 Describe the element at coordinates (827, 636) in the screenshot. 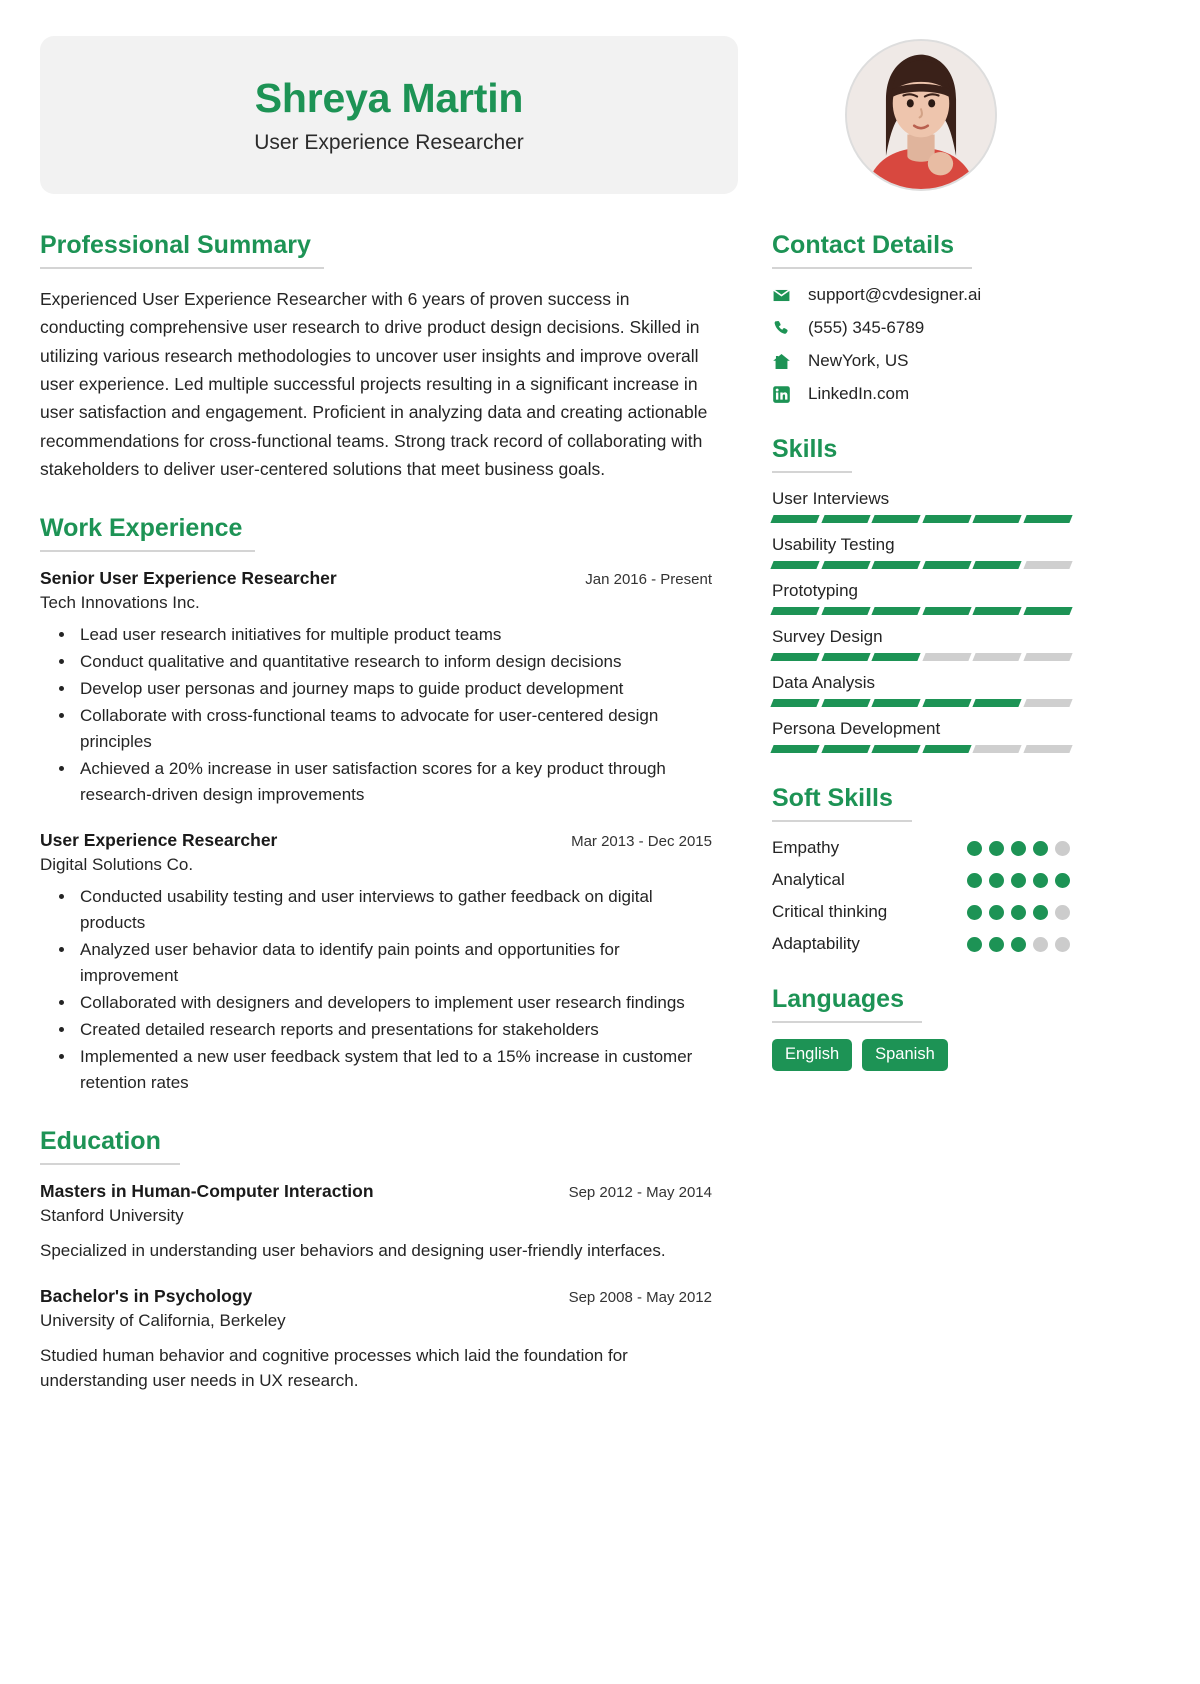

I see `skill-label: Survey Design` at that location.